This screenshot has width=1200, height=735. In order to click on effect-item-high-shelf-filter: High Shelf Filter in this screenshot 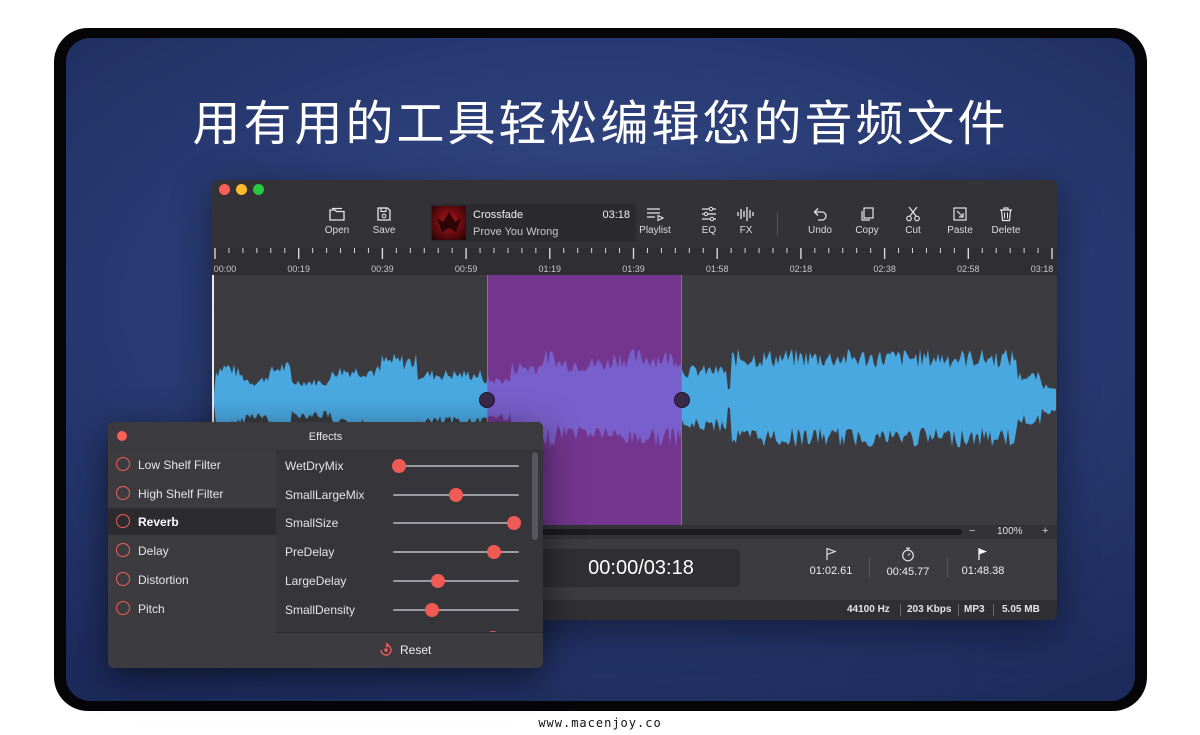, I will do `click(192, 493)`.